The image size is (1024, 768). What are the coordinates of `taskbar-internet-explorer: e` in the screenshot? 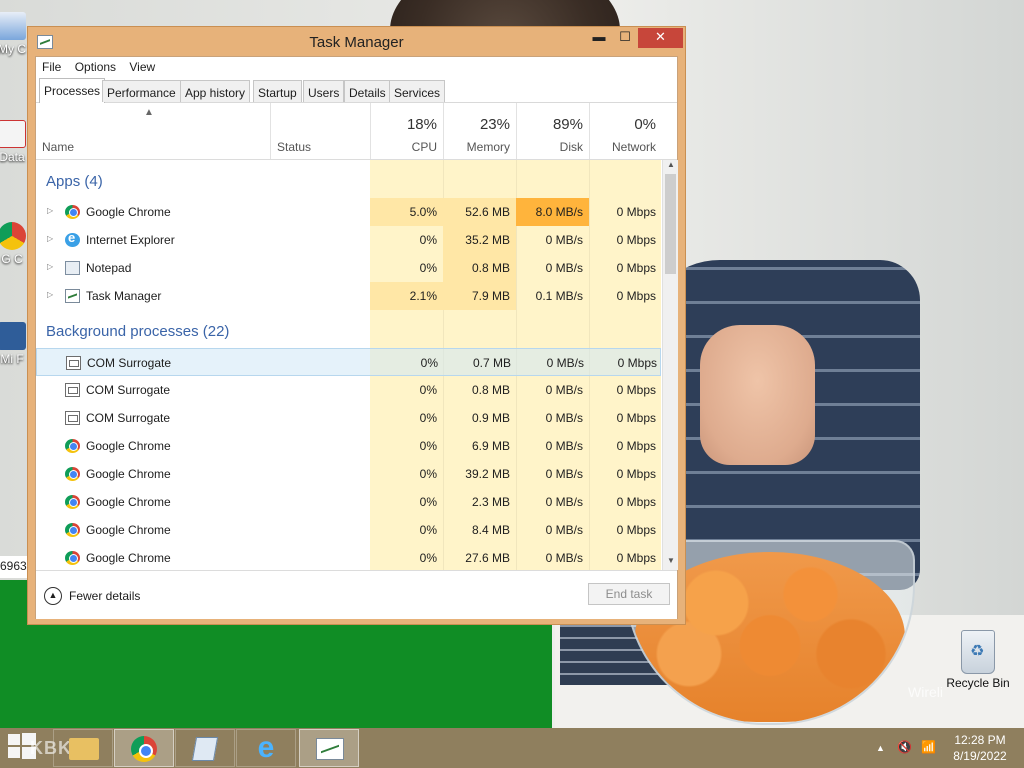 It's located at (266, 748).